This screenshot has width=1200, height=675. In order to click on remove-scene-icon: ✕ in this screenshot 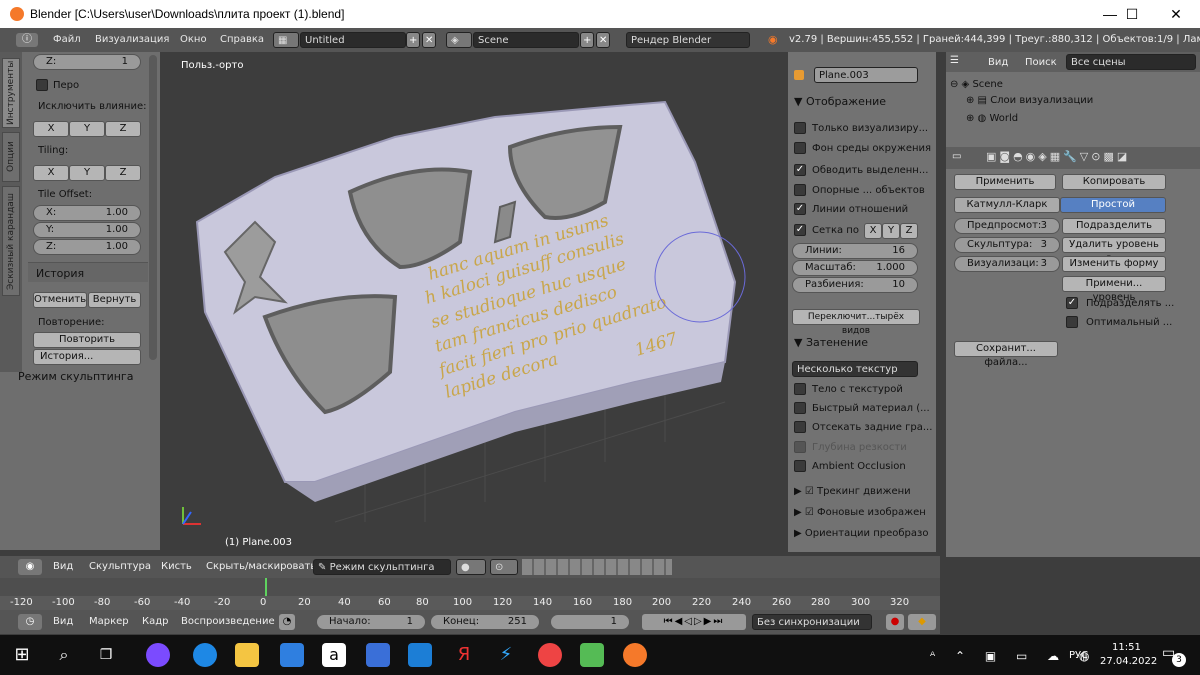, I will do `click(603, 40)`.